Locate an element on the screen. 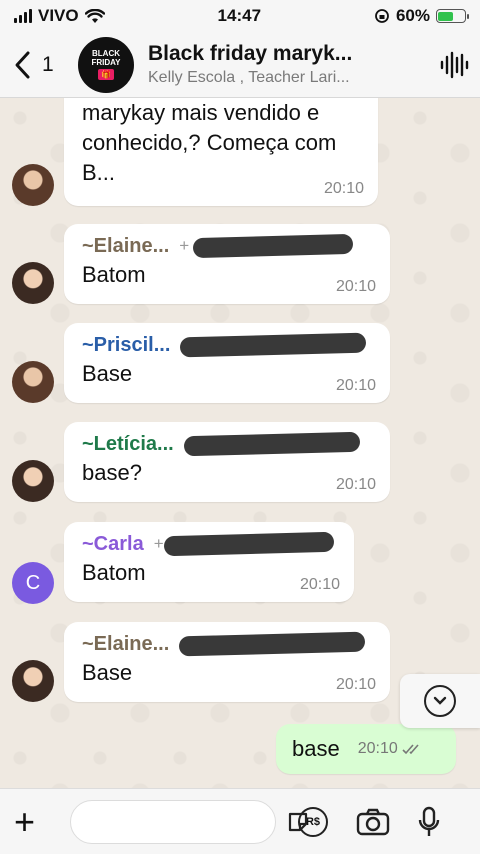 This screenshot has height=854, width=480. scroll-to-bottom-button is located at coordinates (440, 701).